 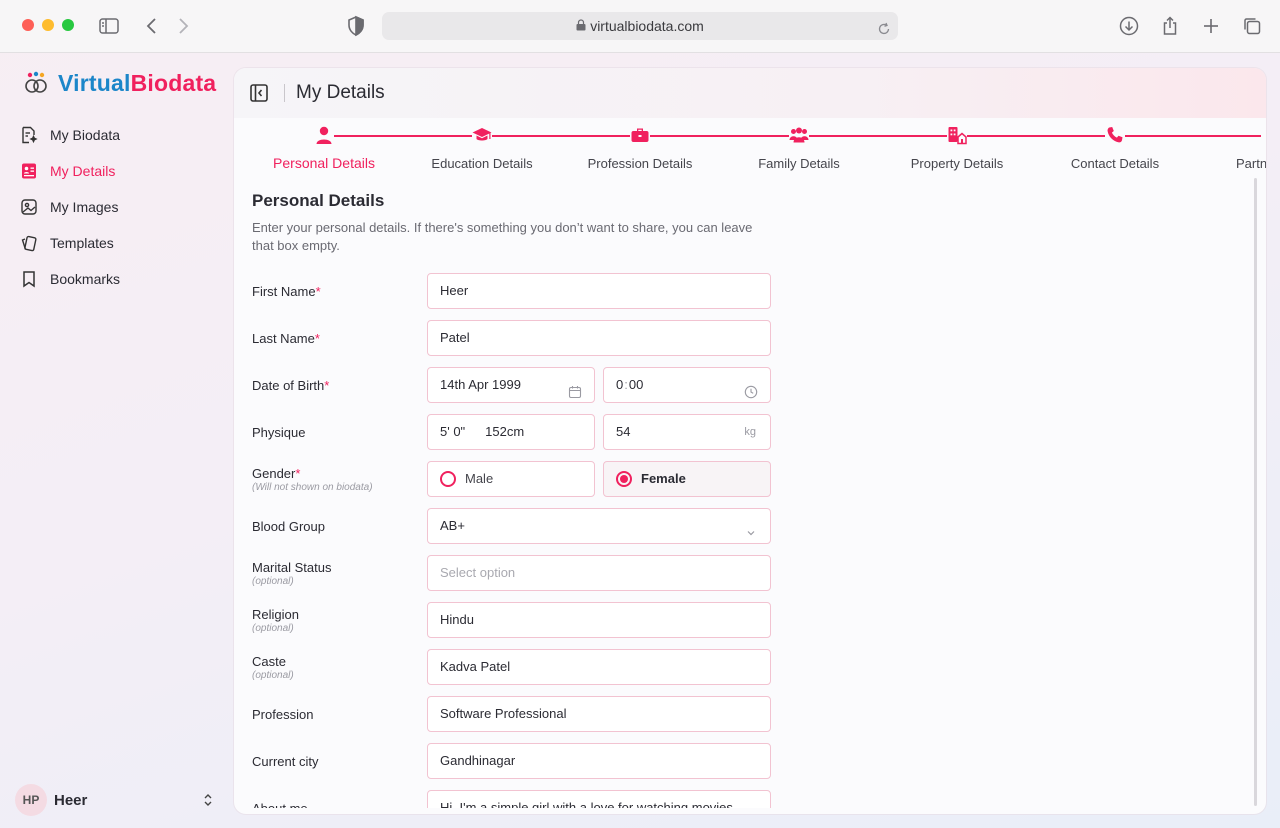 I want to click on scrollbar, so click(x=1255, y=492).